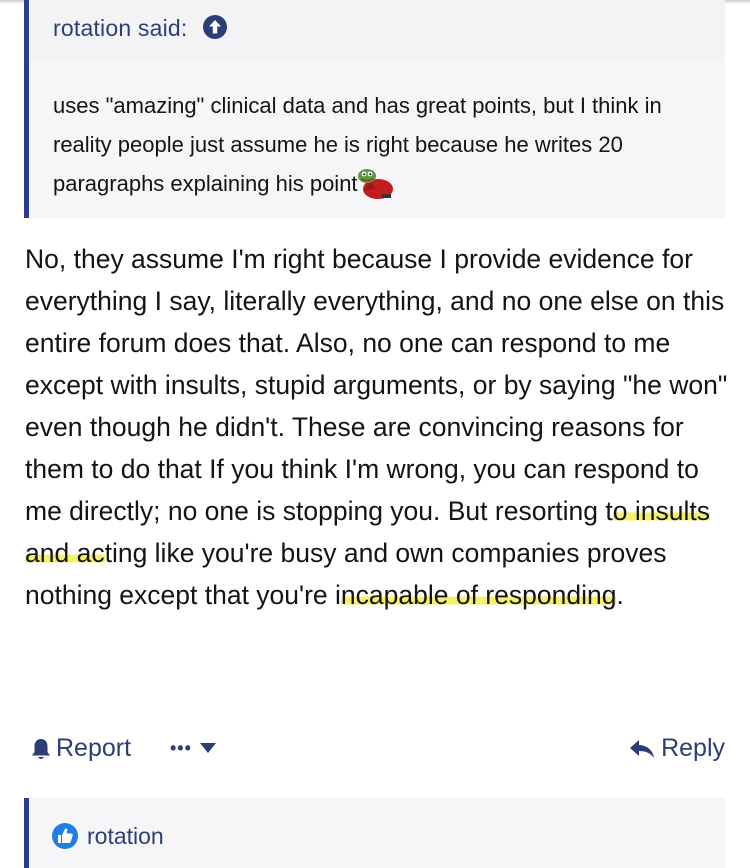 This screenshot has height=868, width=750. What do you see at coordinates (377, 750) in the screenshot?
I see `post-actions-bar: Report ••• Reply` at bounding box center [377, 750].